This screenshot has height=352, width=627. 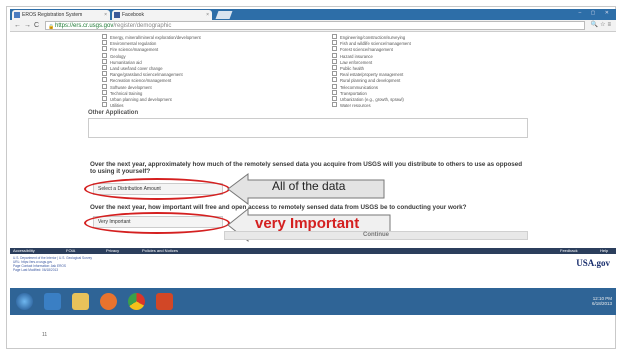 I want to click on application-option-label: Software development, so click(x=131, y=87).